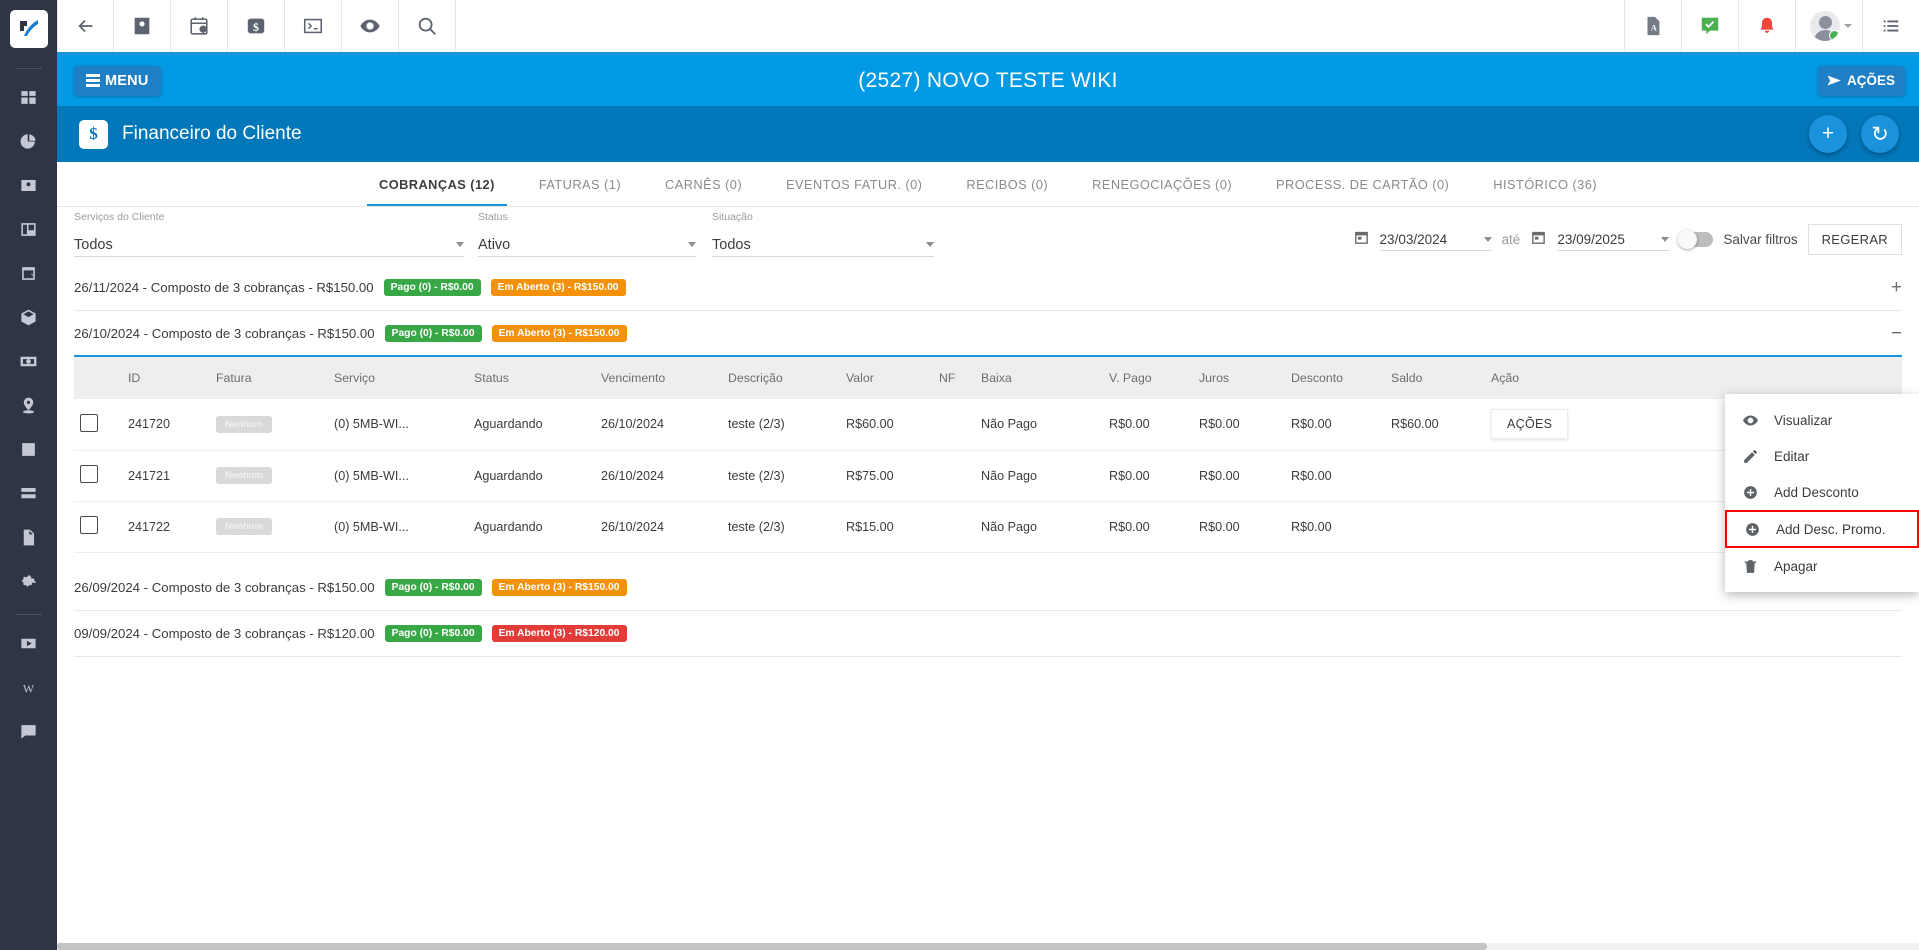  I want to click on menu-item-editar: Editar, so click(1822, 456).